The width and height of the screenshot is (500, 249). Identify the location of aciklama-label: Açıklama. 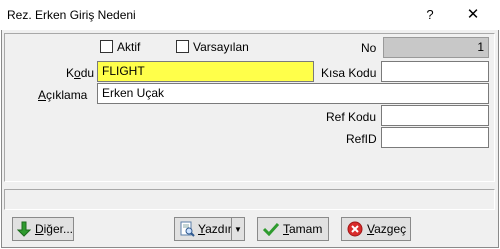
(62, 95).